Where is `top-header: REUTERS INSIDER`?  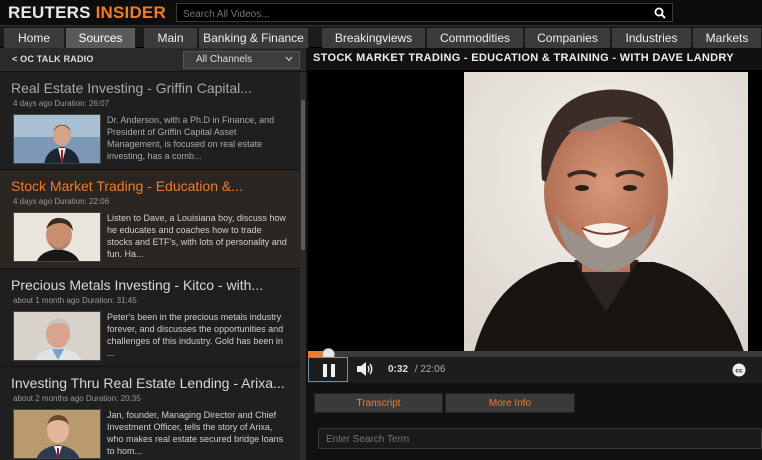 top-header: REUTERS INSIDER is located at coordinates (381, 13).